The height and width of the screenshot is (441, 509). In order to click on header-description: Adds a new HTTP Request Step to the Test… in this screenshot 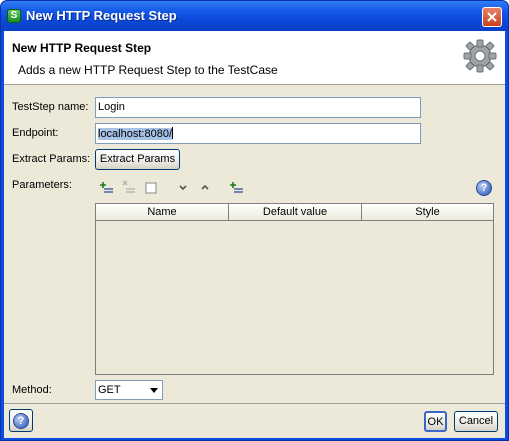, I will do `click(148, 70)`.